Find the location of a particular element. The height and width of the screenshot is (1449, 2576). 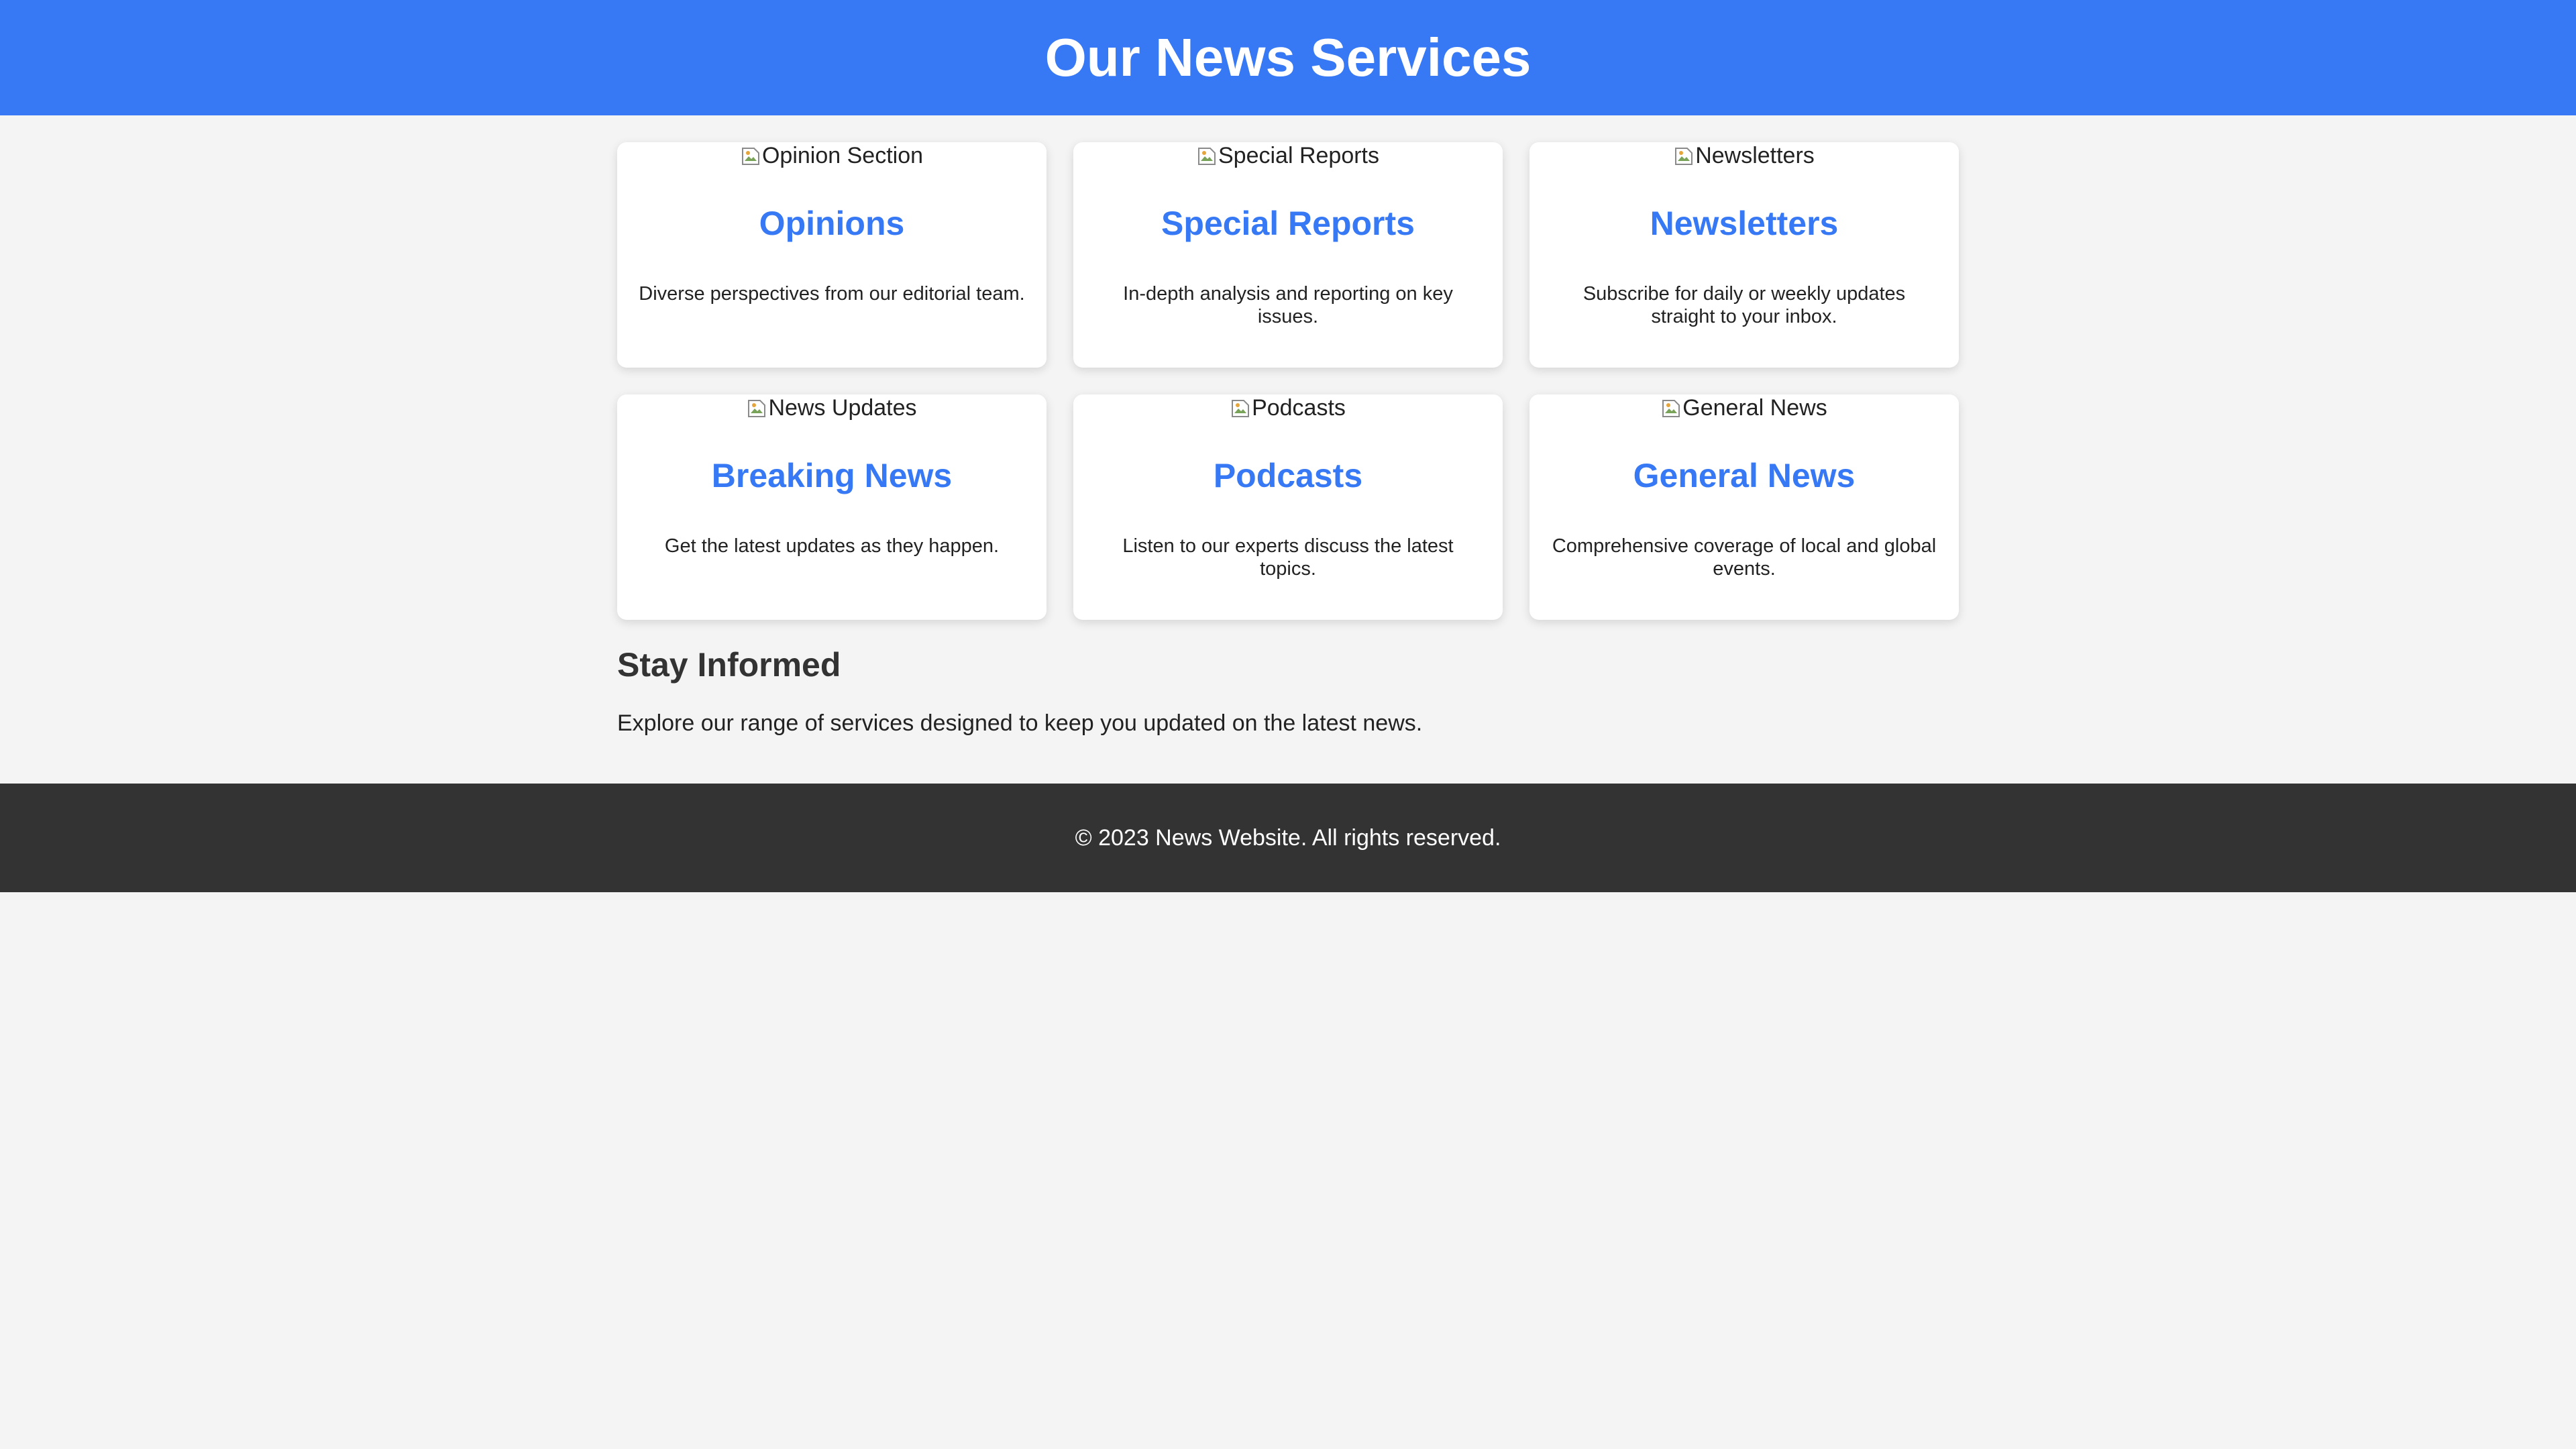

card-image: Newsletters is located at coordinates (1744, 155).